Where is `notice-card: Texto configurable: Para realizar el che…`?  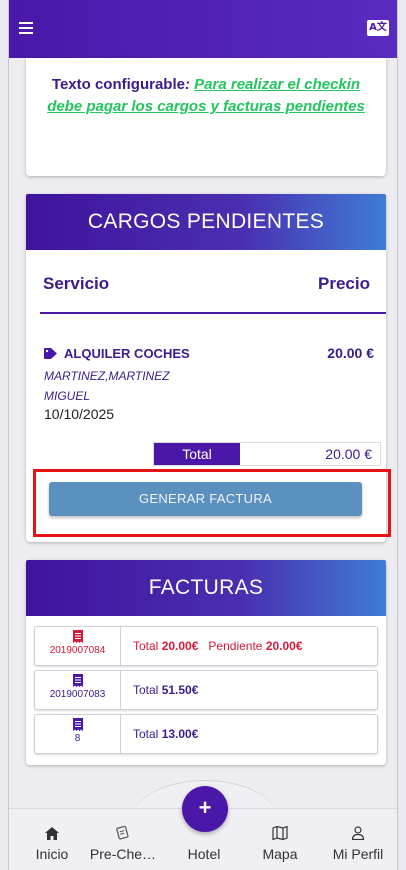 notice-card: Texto configurable: Para realizar el che… is located at coordinates (206, 117).